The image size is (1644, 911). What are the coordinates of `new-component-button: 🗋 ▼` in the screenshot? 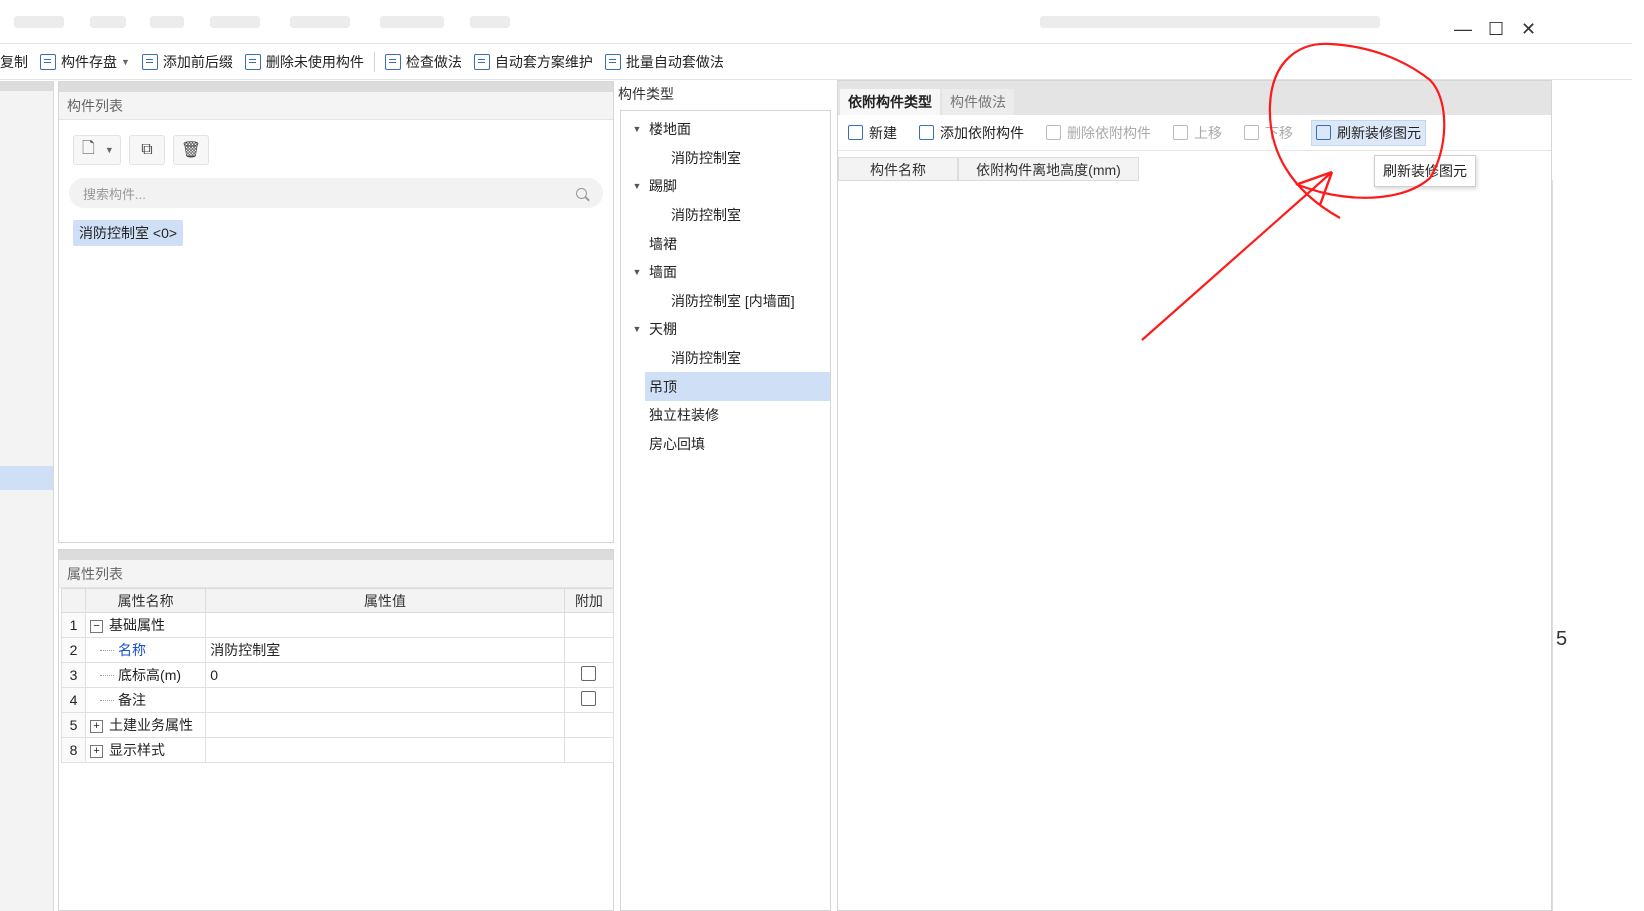 It's located at (97, 150).